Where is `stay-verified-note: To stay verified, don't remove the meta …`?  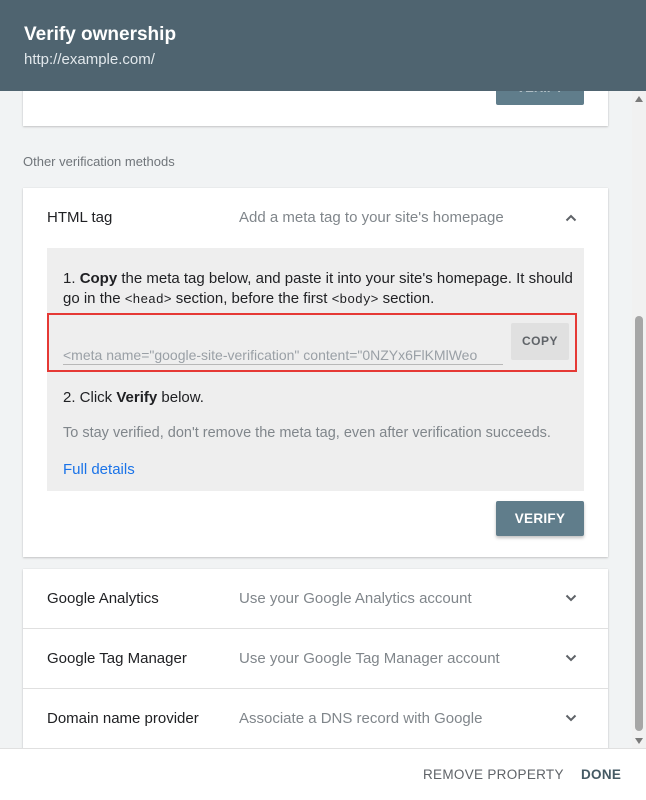 stay-verified-note: To stay verified, don't remove the meta … is located at coordinates (307, 433).